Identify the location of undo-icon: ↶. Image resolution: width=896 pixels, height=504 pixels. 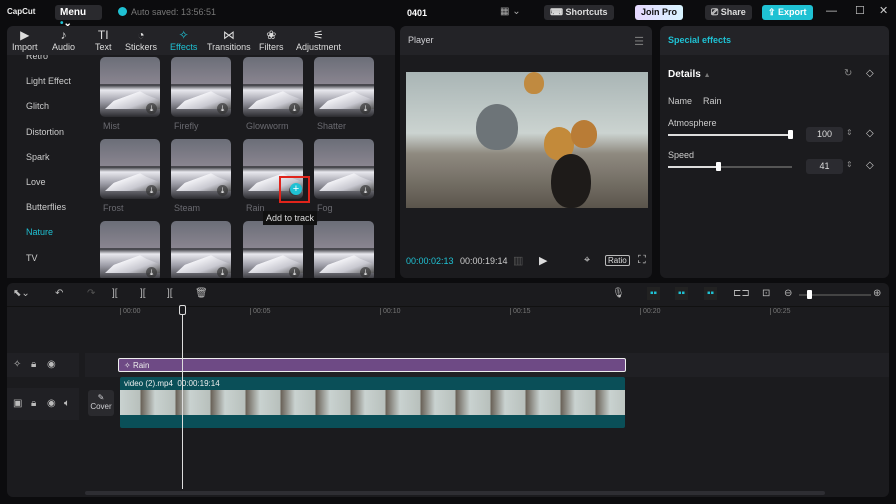
(59, 293).